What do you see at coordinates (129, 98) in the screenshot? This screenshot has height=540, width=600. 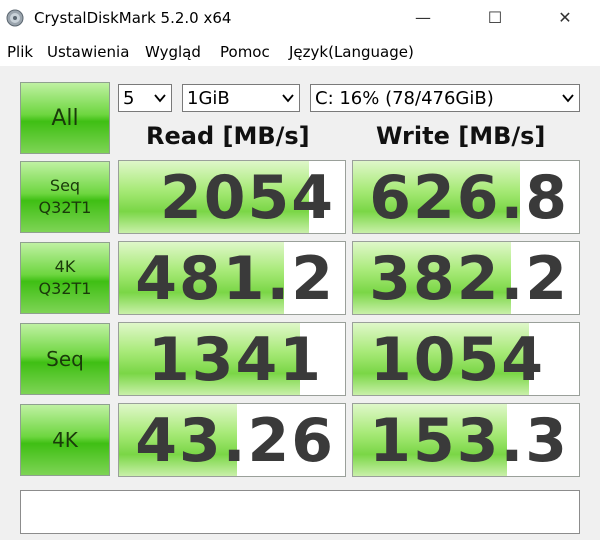 I see `test-count-value: 5` at bounding box center [129, 98].